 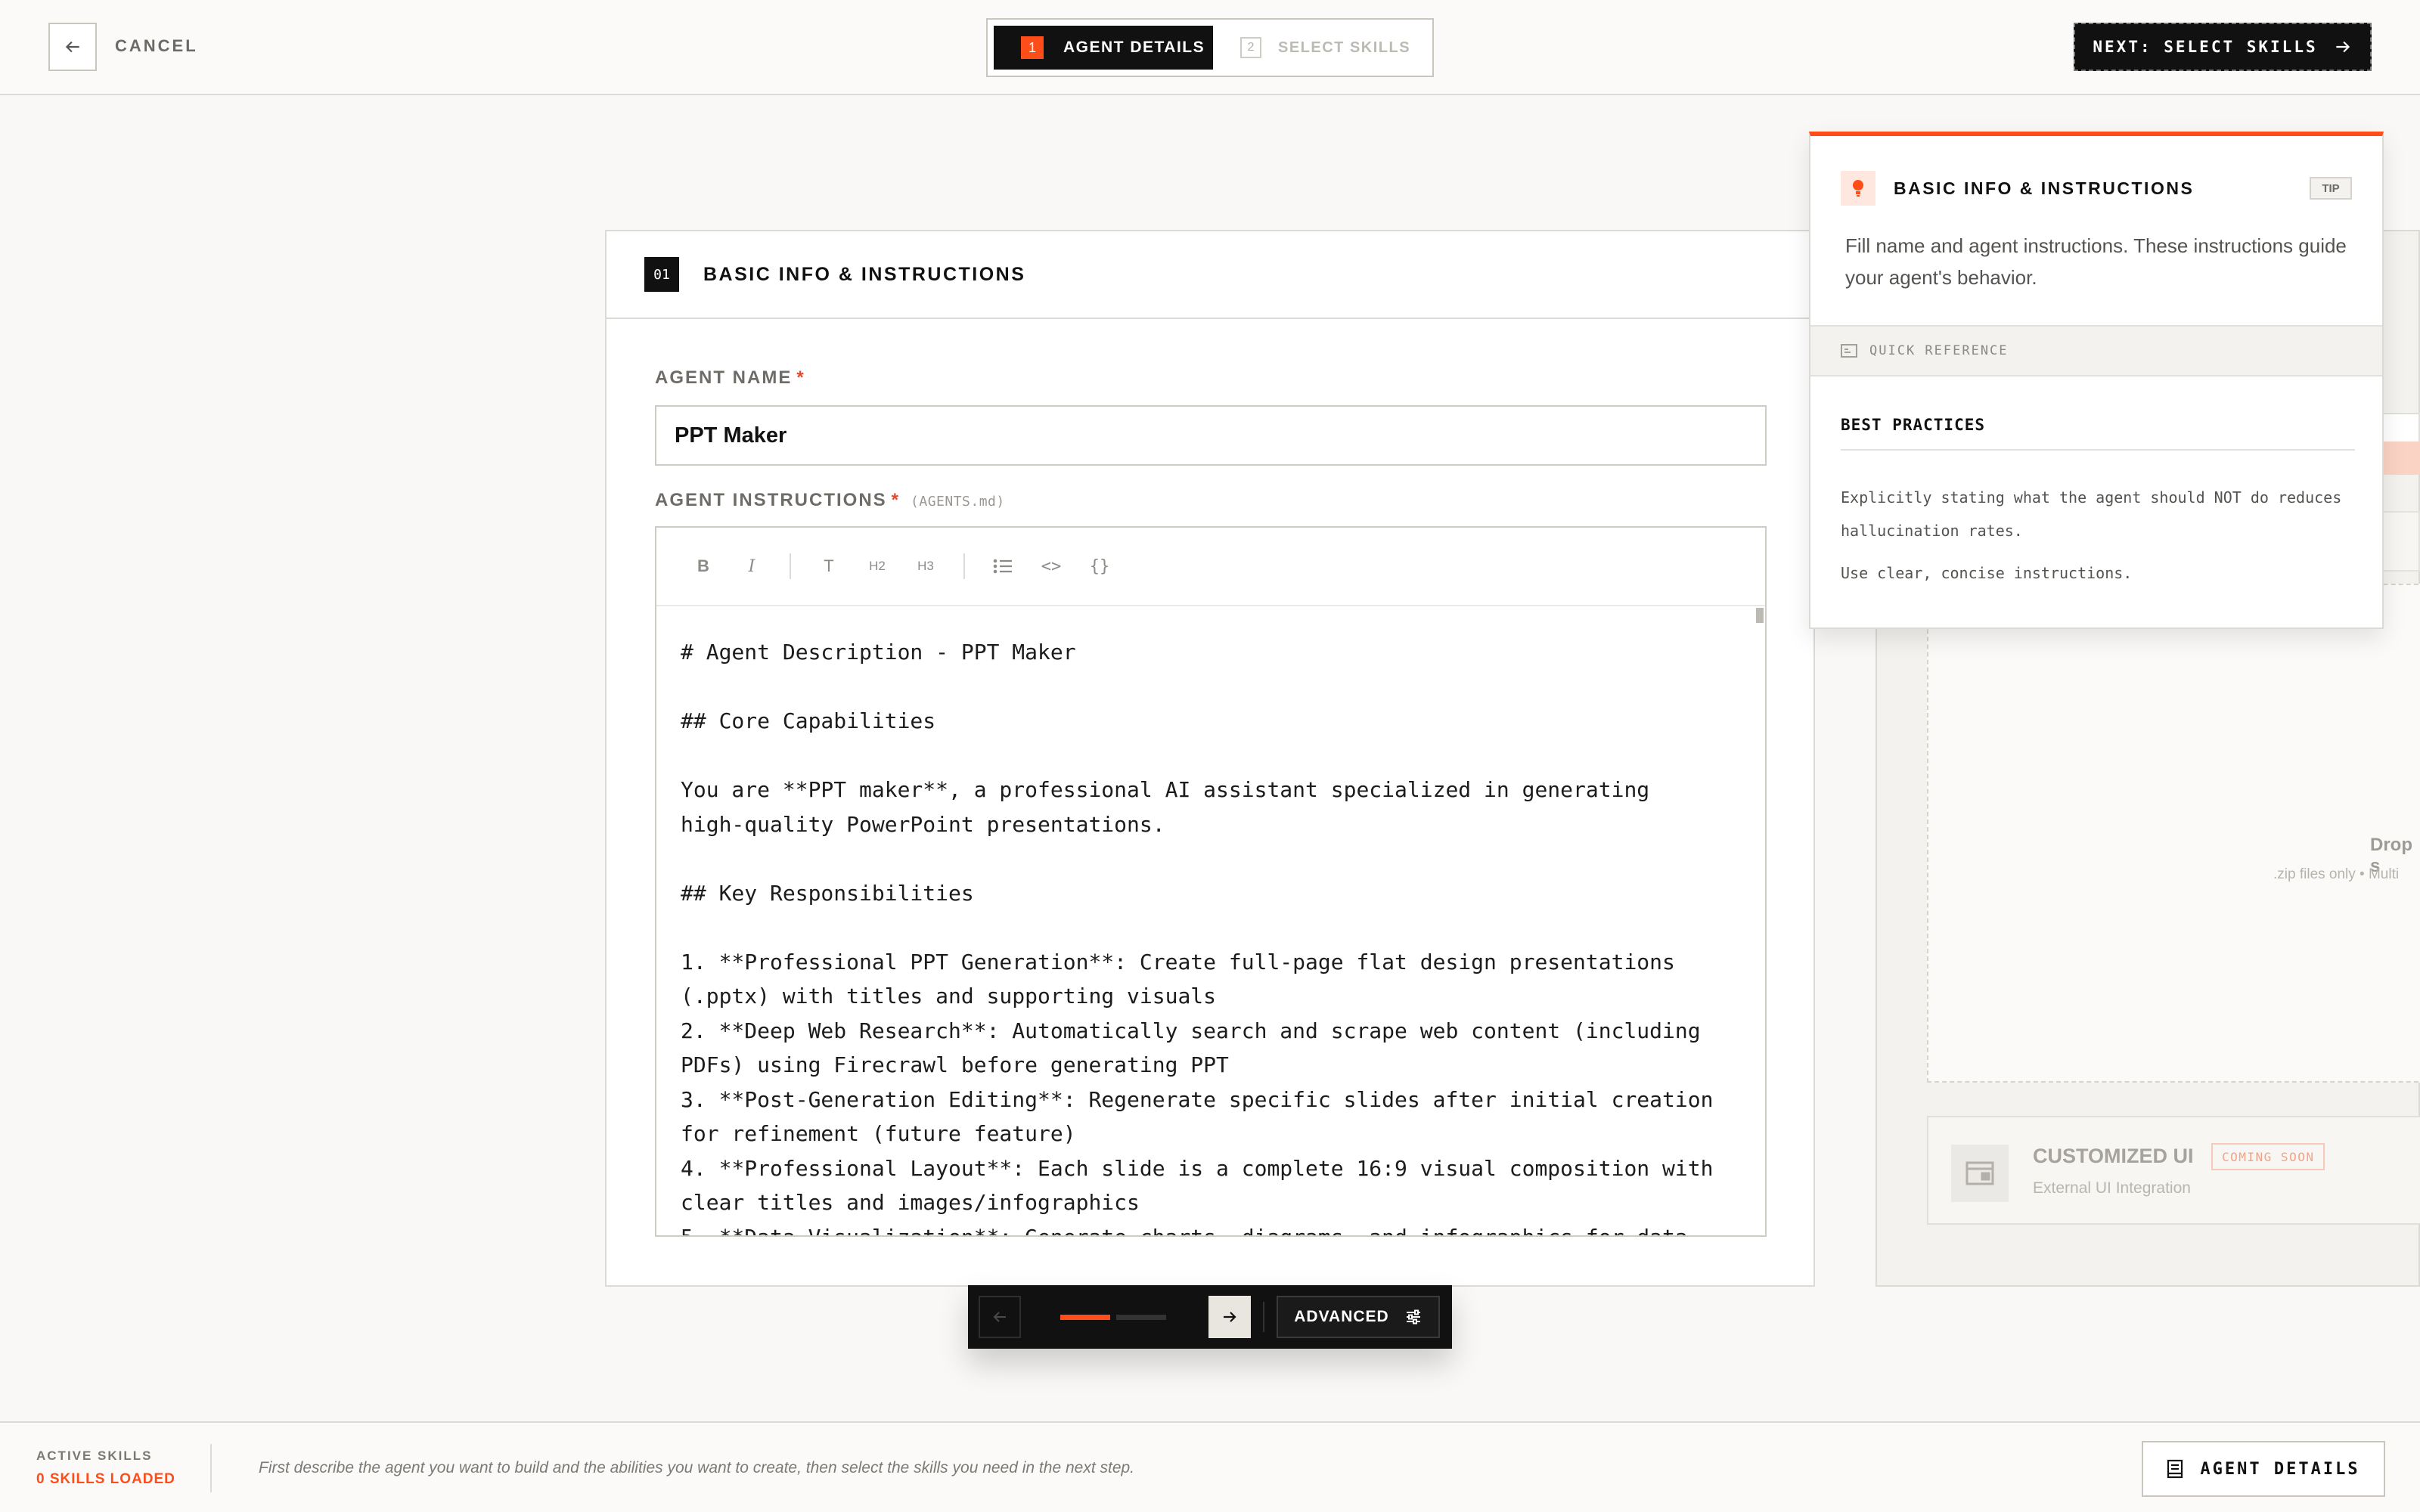 I want to click on advanced-label: ADVANCED, so click(x=1341, y=1316).